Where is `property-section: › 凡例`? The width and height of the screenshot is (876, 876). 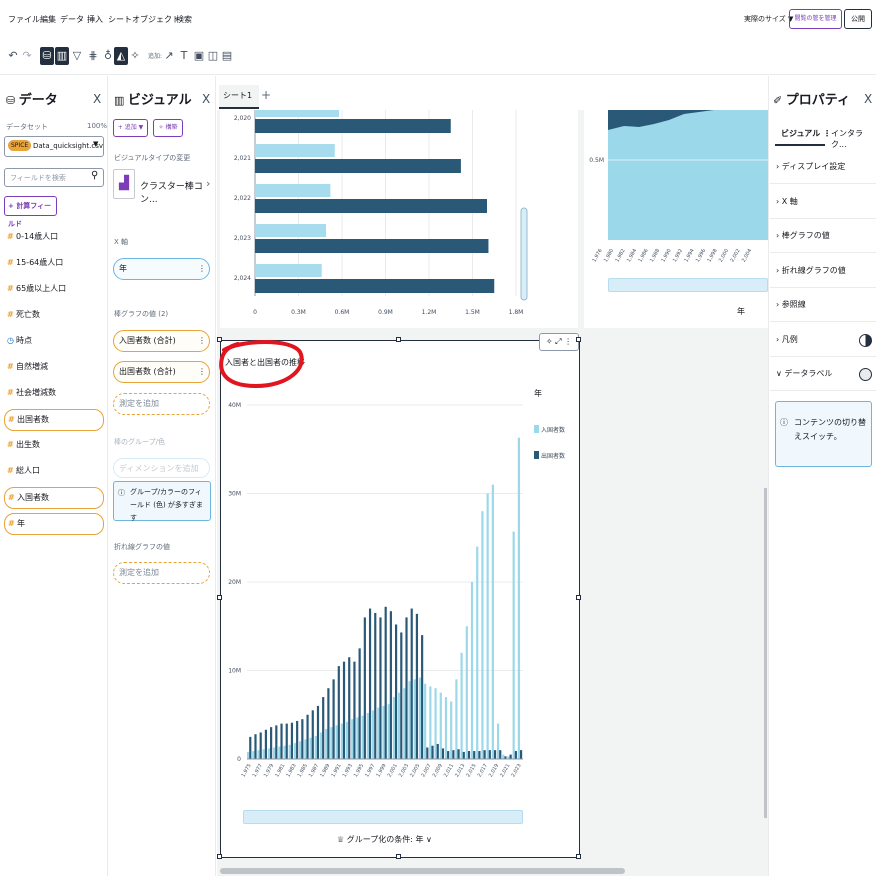 property-section: › 凡例 is located at coordinates (823, 340).